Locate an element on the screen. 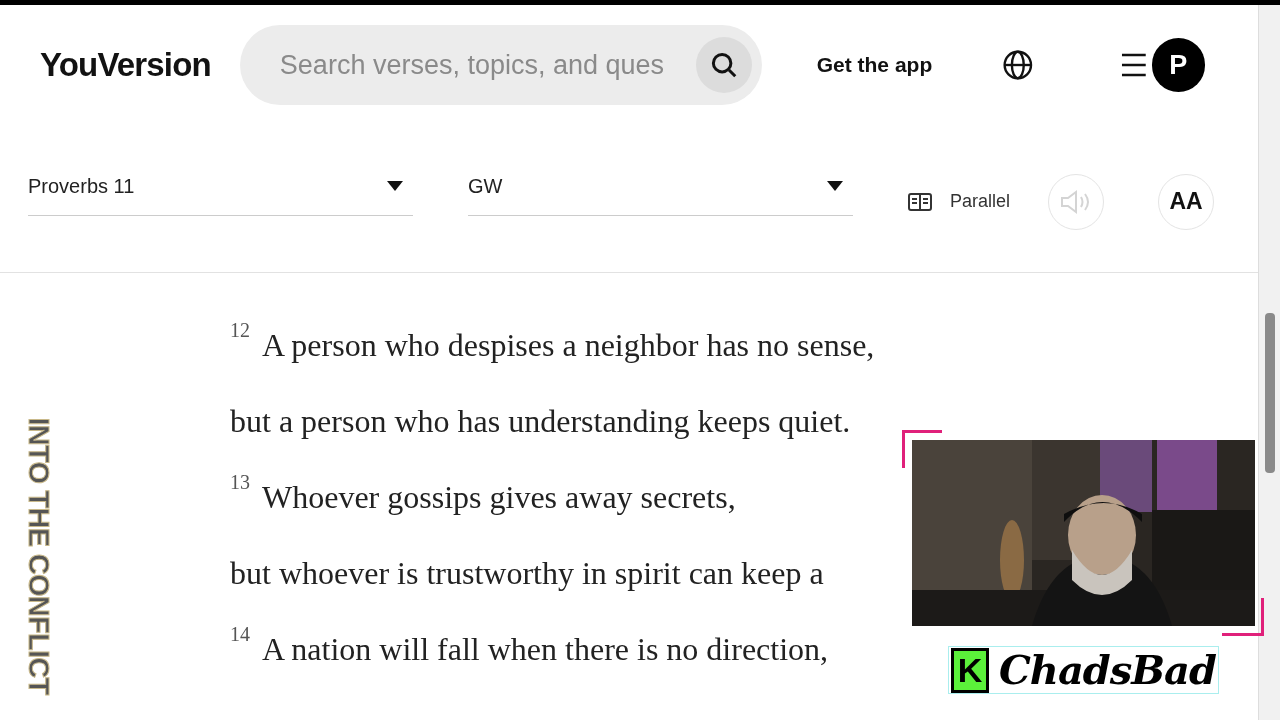 The height and width of the screenshot is (720, 1280). avatar: P is located at coordinates (1178, 65).